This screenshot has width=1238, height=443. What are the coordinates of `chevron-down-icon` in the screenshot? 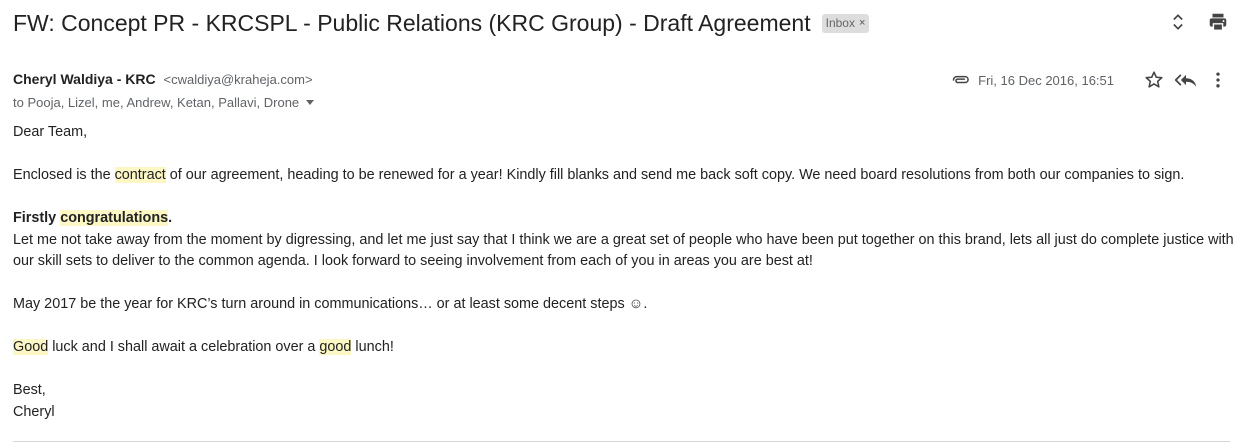 It's located at (310, 102).